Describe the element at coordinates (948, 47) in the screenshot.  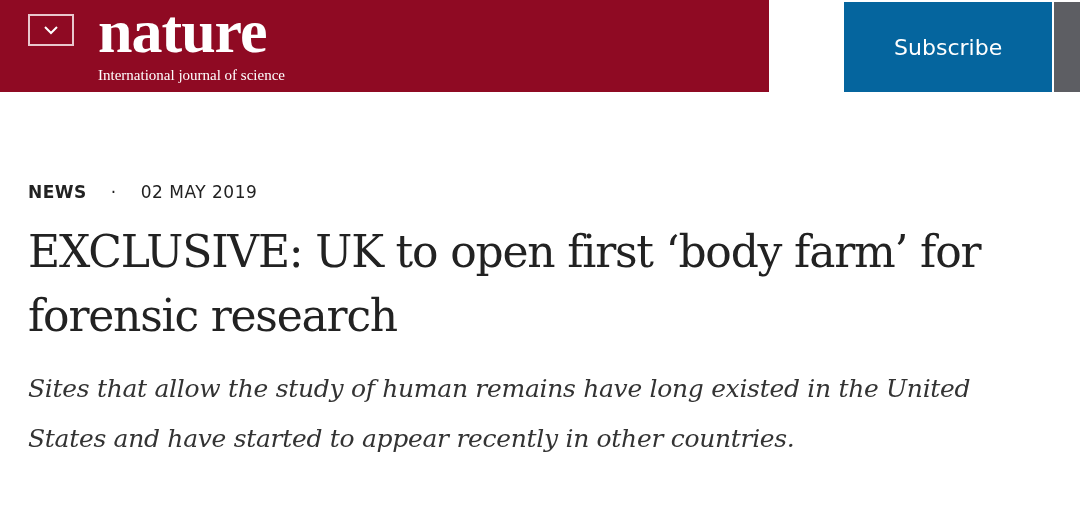
I see `subscribe-button: Subscribe` at that location.